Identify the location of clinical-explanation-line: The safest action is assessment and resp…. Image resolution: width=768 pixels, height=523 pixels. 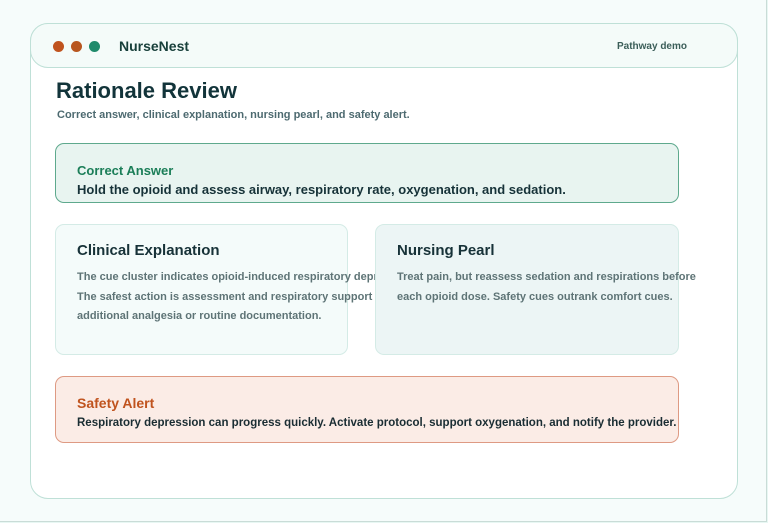
(243, 296).